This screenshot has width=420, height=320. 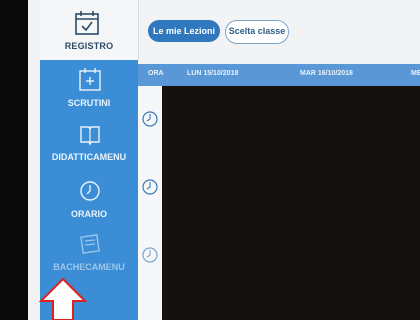 I want to click on top-toolbar: Le mie Lezioni Scelta classe, so click(x=279, y=34).